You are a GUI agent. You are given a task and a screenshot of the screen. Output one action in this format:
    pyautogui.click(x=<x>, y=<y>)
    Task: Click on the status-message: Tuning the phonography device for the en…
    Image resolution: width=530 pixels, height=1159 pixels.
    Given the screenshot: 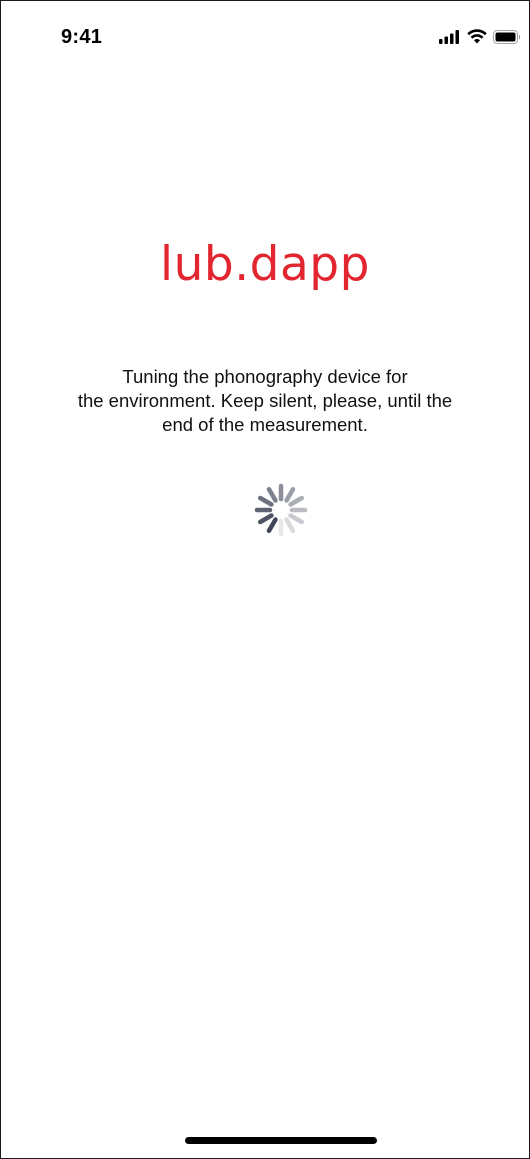 What is the action you would take?
    pyautogui.click(x=265, y=401)
    